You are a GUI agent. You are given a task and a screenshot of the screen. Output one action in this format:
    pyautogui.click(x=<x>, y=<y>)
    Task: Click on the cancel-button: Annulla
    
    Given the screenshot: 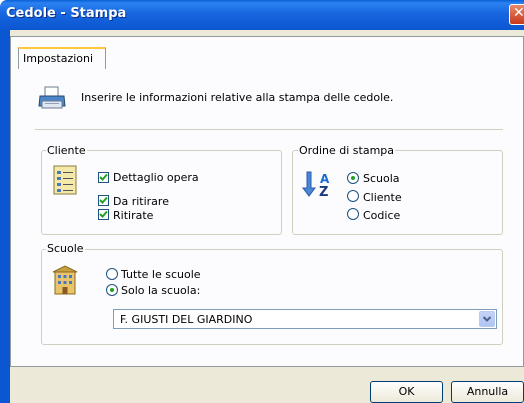 What is the action you would take?
    pyautogui.click(x=487, y=392)
    